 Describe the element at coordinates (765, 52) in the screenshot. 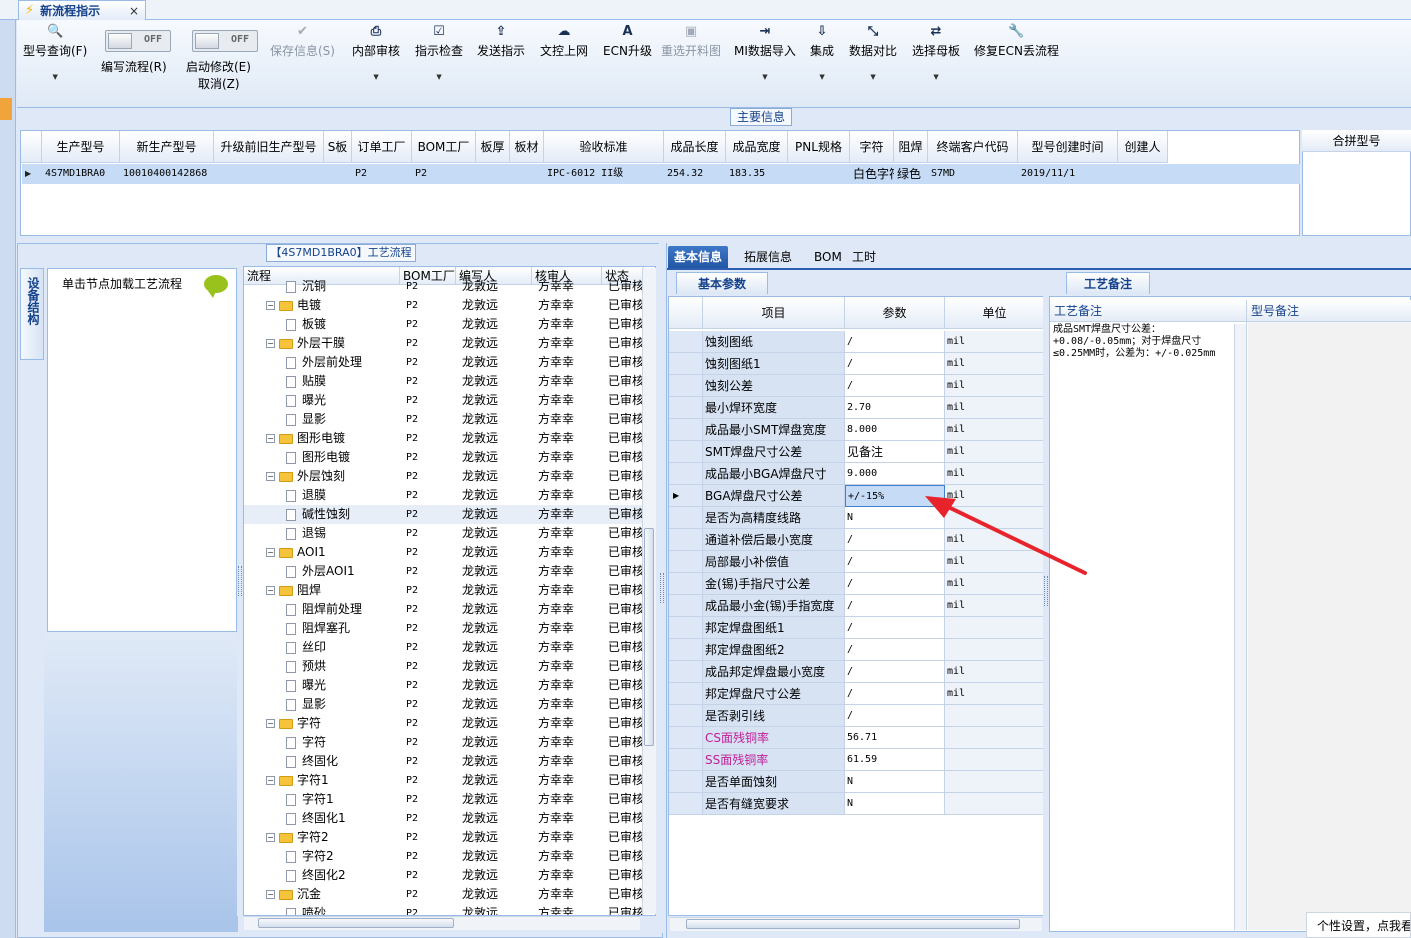

I see `mi-data-import-button: ⇥ MI数据导入 ▼` at that location.